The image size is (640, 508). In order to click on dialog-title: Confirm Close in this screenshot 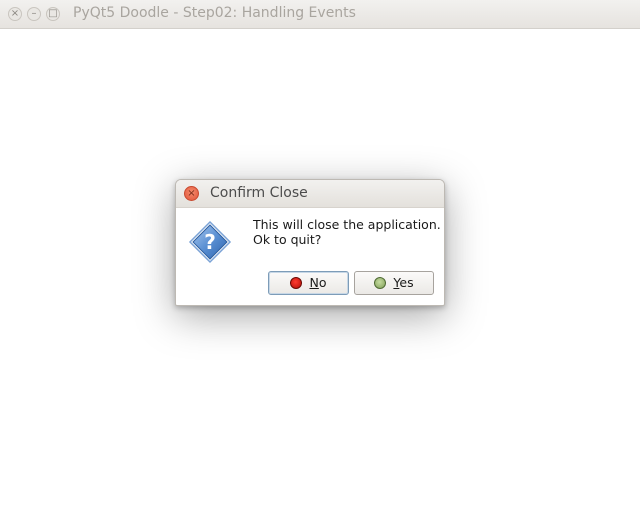, I will do `click(259, 193)`.